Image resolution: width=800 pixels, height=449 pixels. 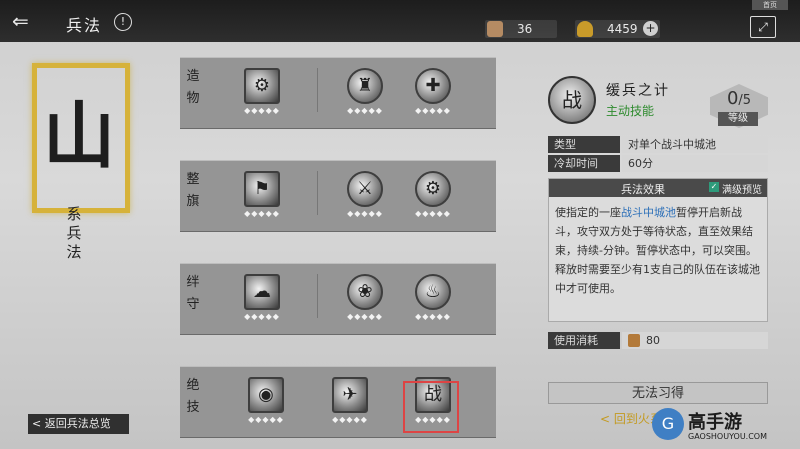 I want to click on skill-3-1: ☁ ◆◆◆◆◆, so click(x=262, y=299).